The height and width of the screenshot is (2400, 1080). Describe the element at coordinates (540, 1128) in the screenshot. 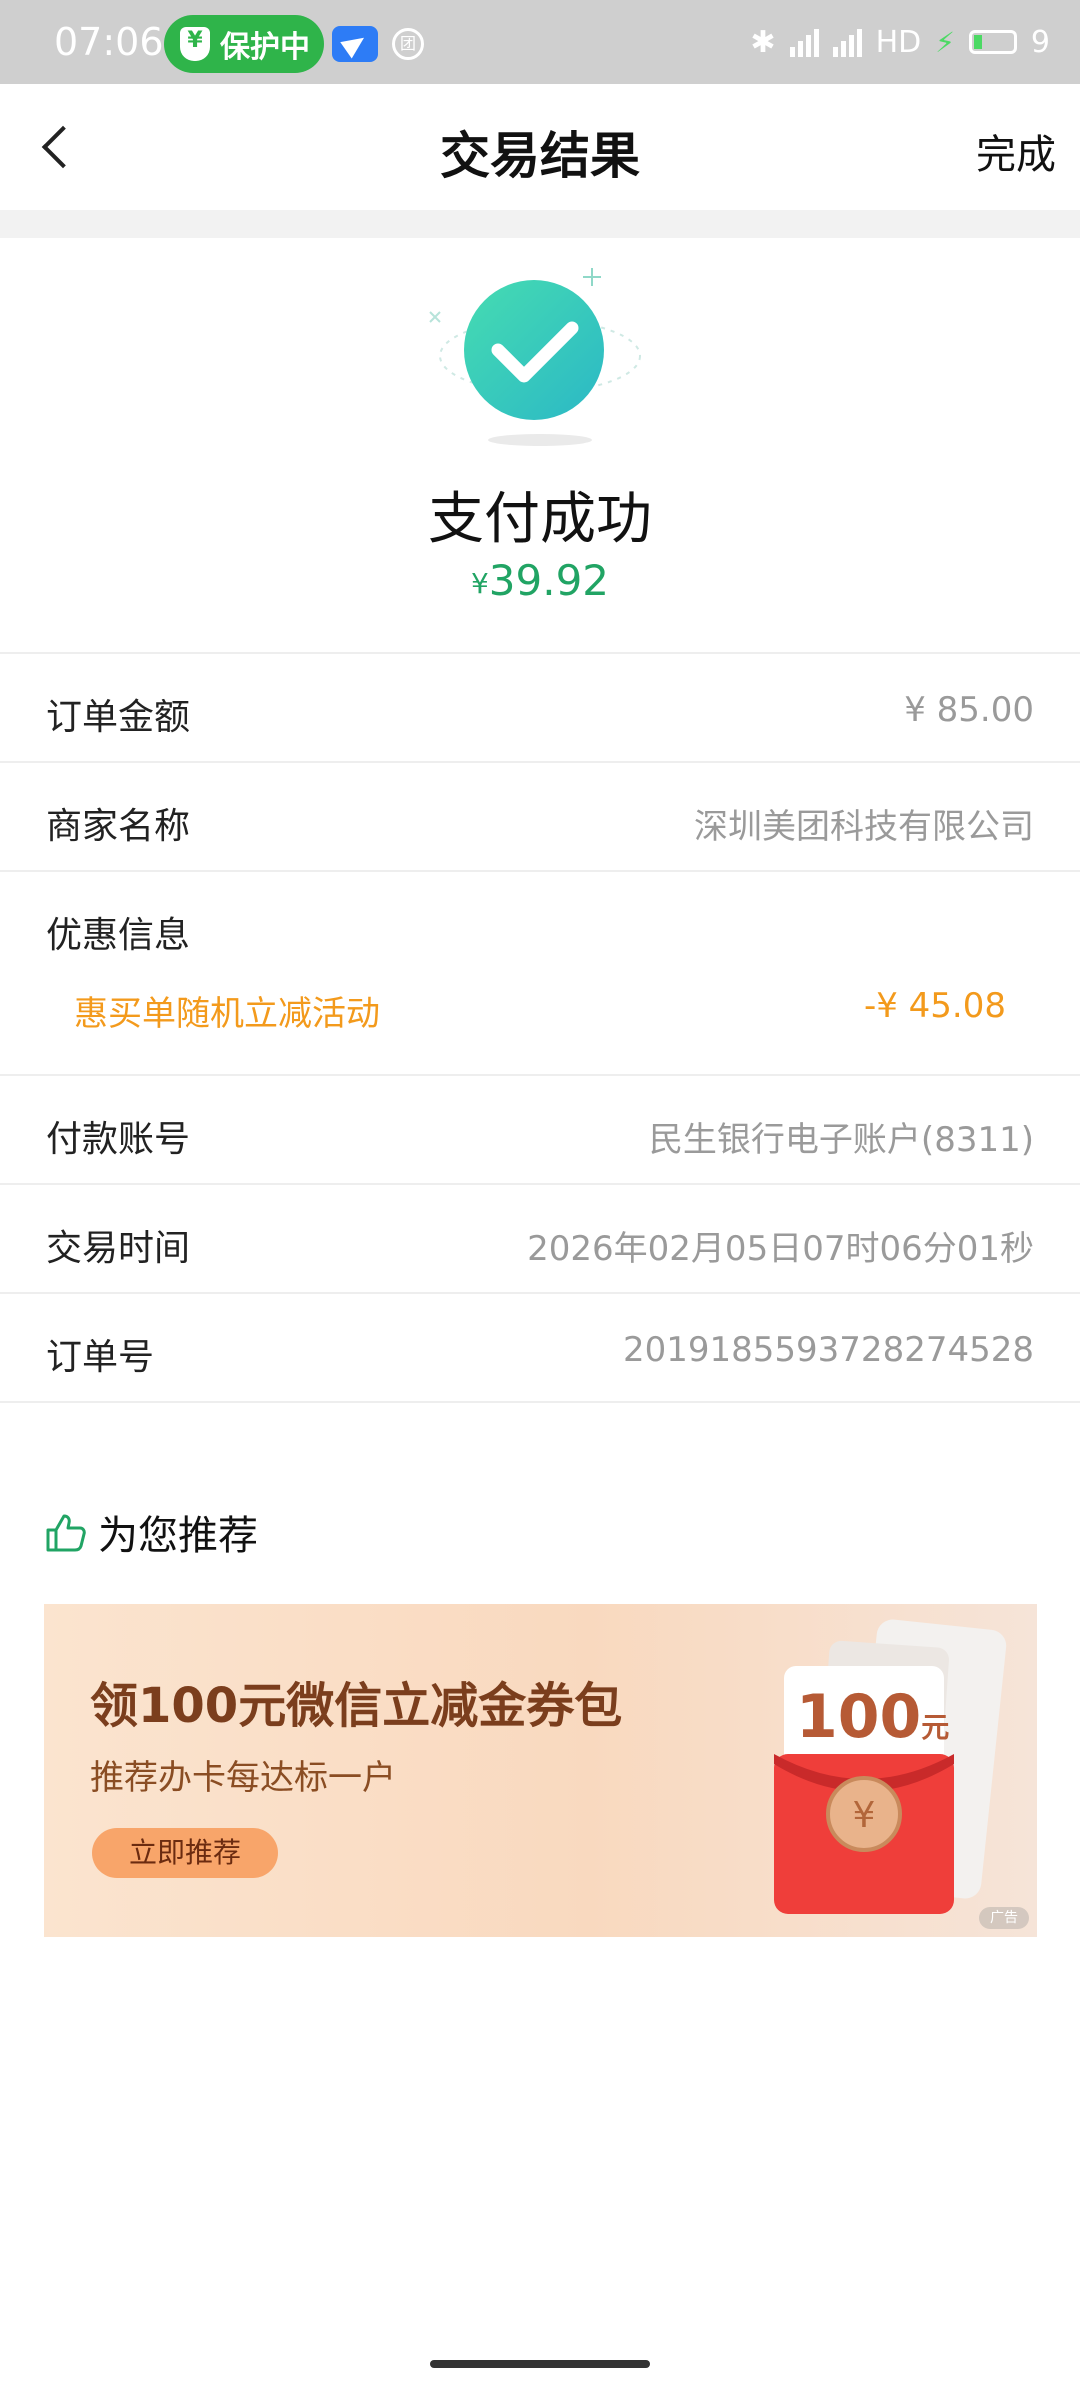

I see `detail-row-account: 付款账号 民生银行电子账户(8311)` at that location.